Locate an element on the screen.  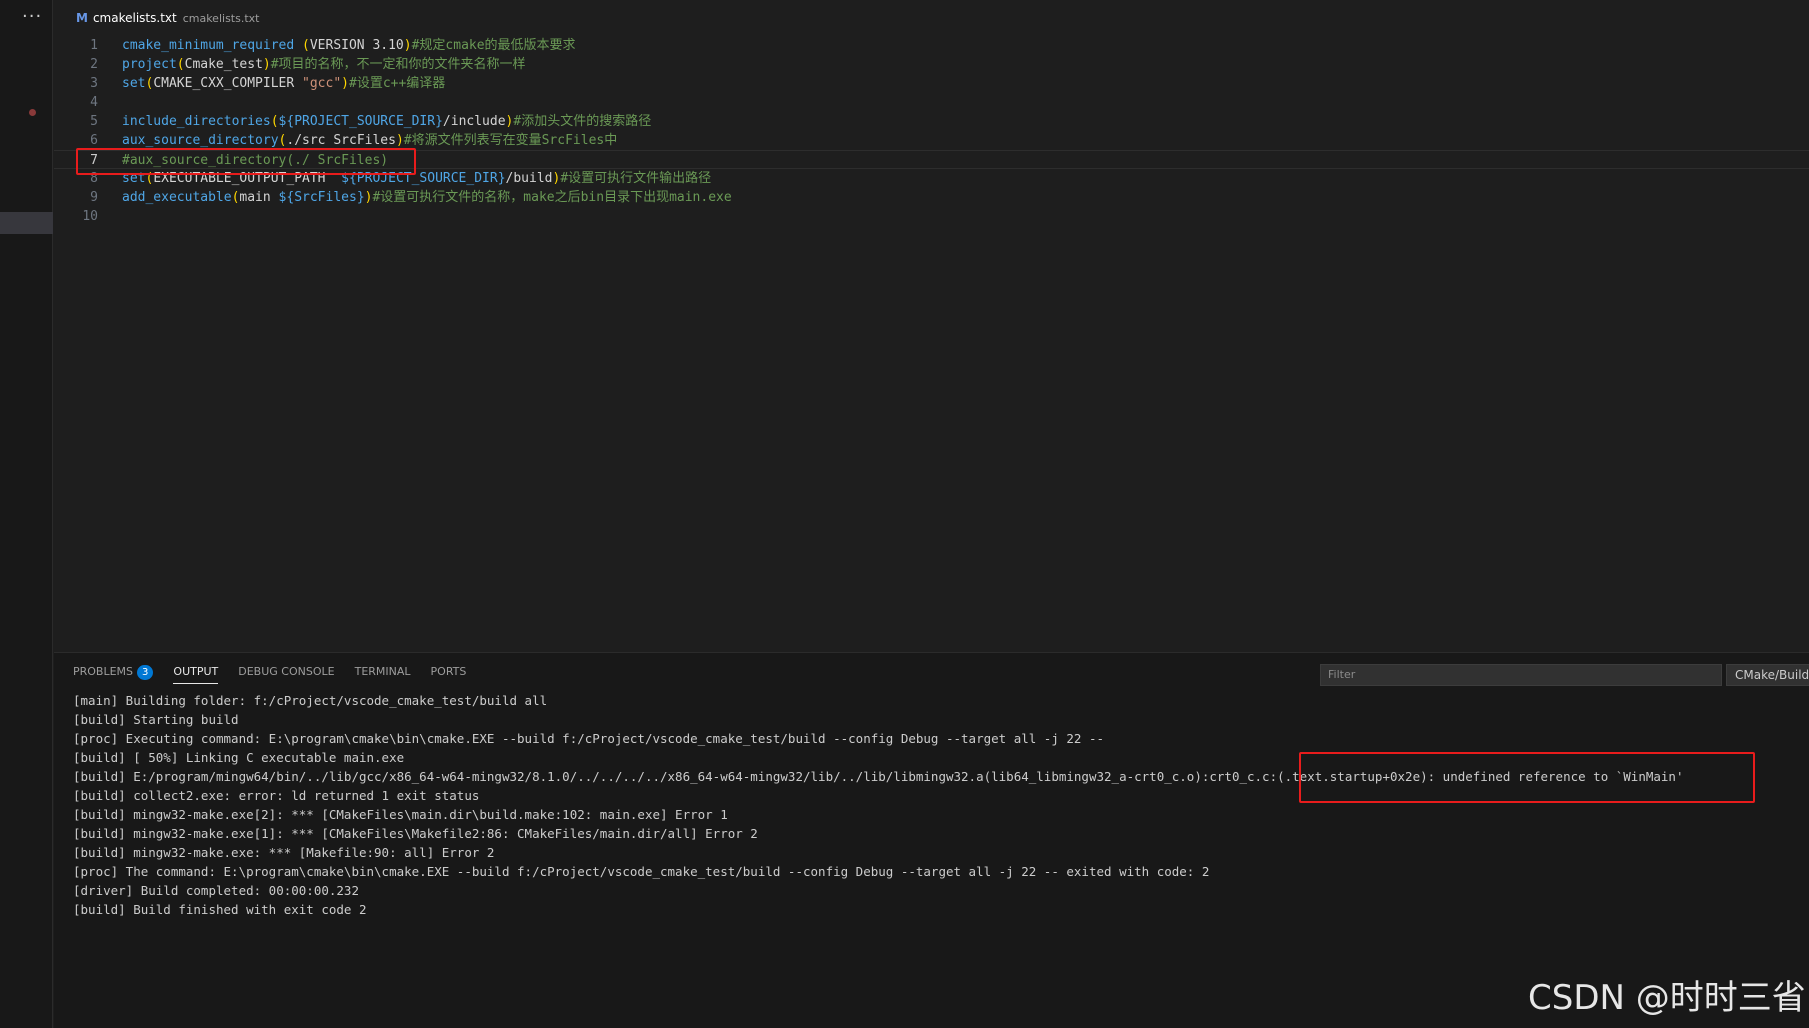
code-token: project is located at coordinates (149, 64).